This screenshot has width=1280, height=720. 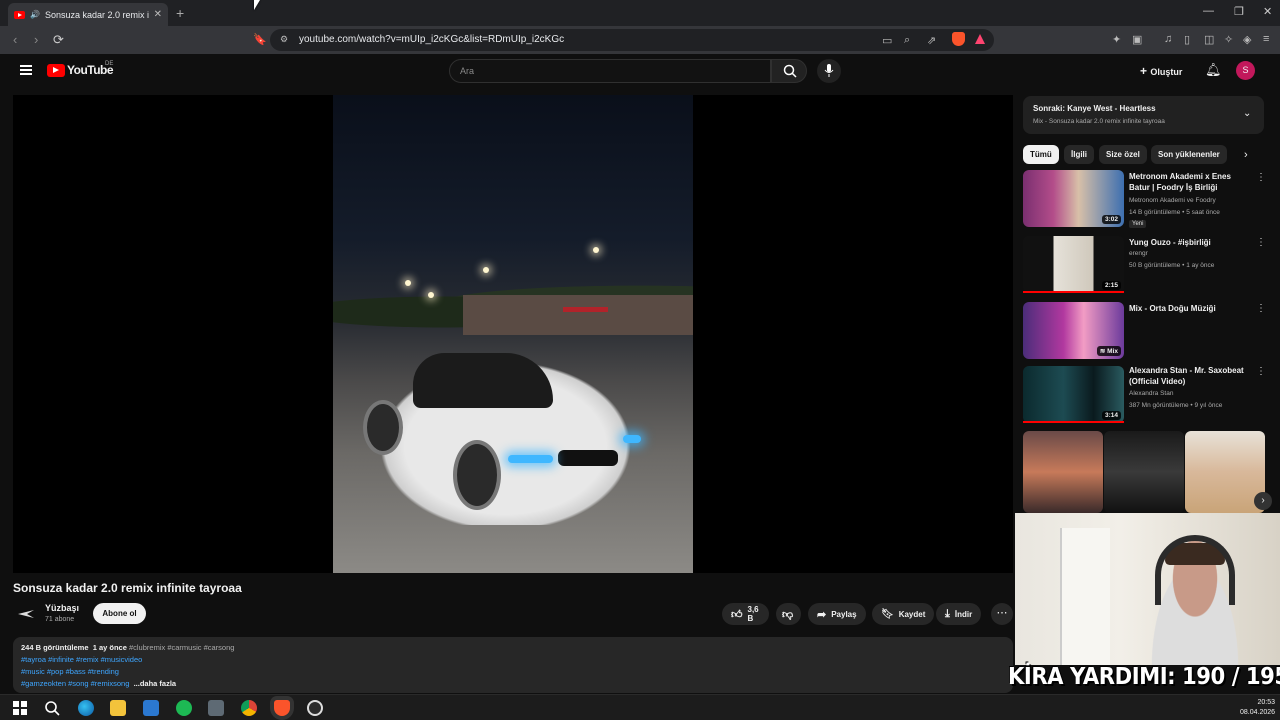 What do you see at coordinates (81, 659) in the screenshot?
I see `hashtags-line: #tayroa #infinite #remix #musicvideo` at bounding box center [81, 659].